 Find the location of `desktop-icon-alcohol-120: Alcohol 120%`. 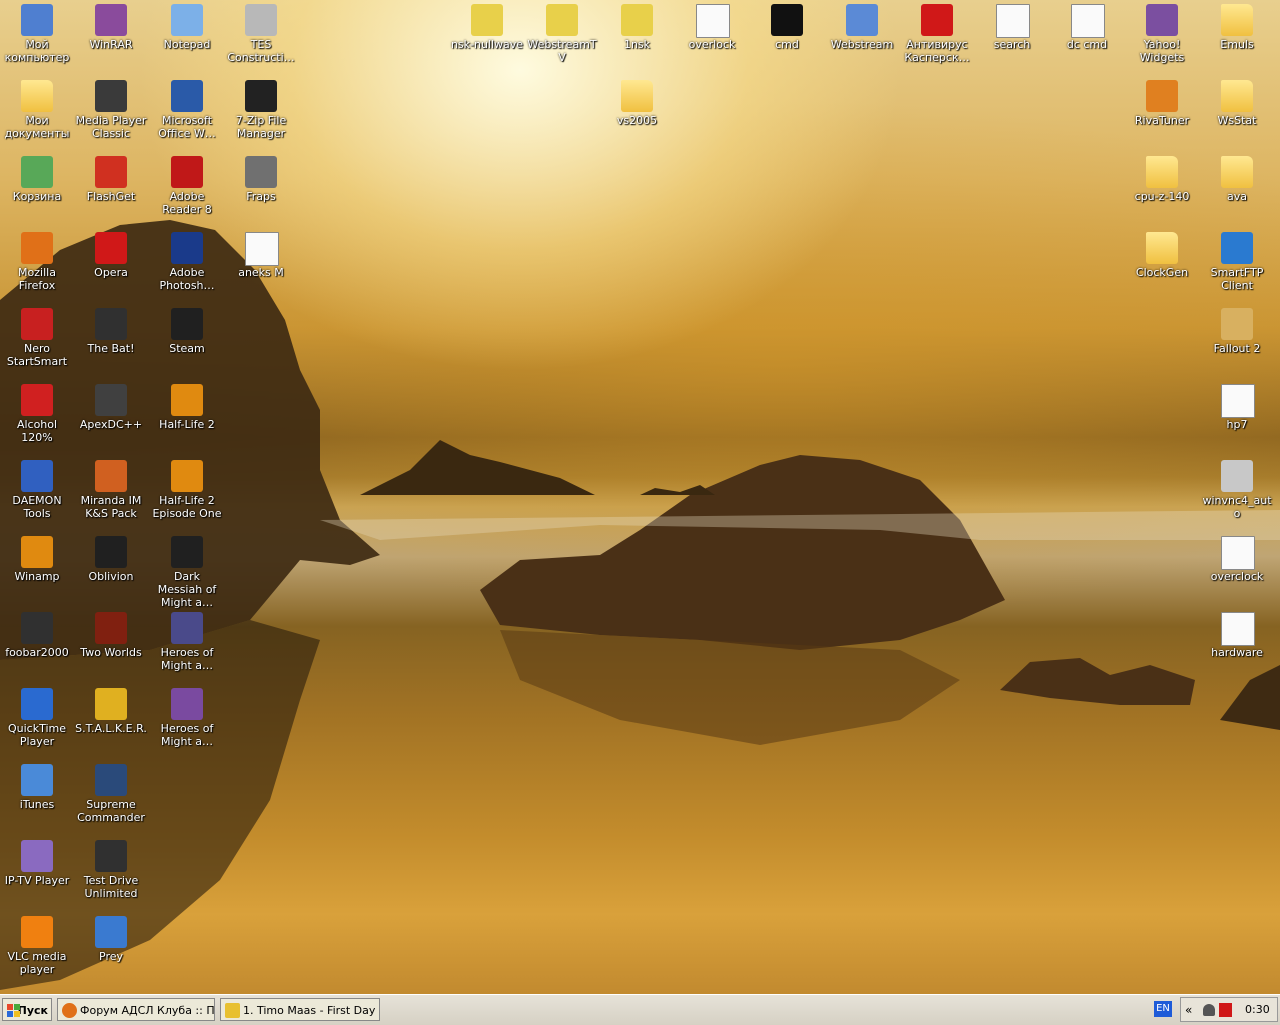

desktop-icon-alcohol-120: Alcohol 120% is located at coordinates (37, 417).